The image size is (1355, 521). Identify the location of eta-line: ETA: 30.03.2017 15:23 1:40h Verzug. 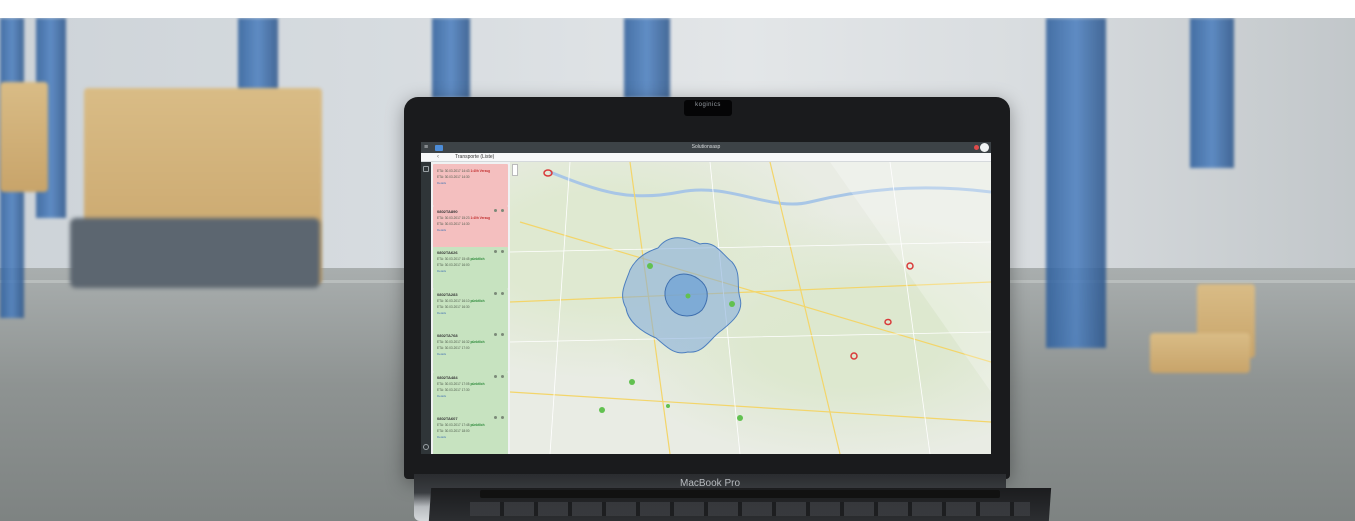
(464, 217).